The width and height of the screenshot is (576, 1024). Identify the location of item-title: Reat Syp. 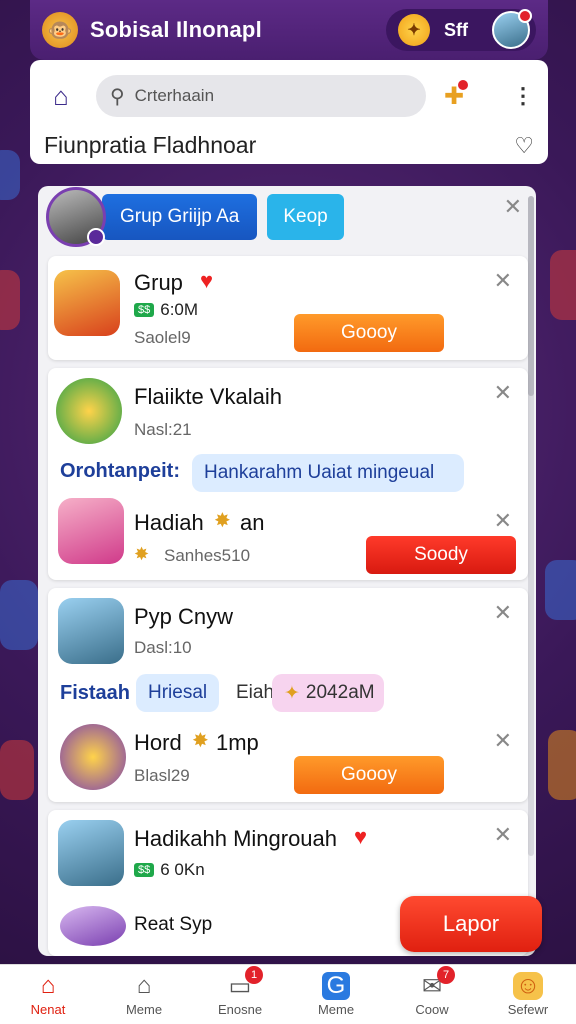
(173, 924).